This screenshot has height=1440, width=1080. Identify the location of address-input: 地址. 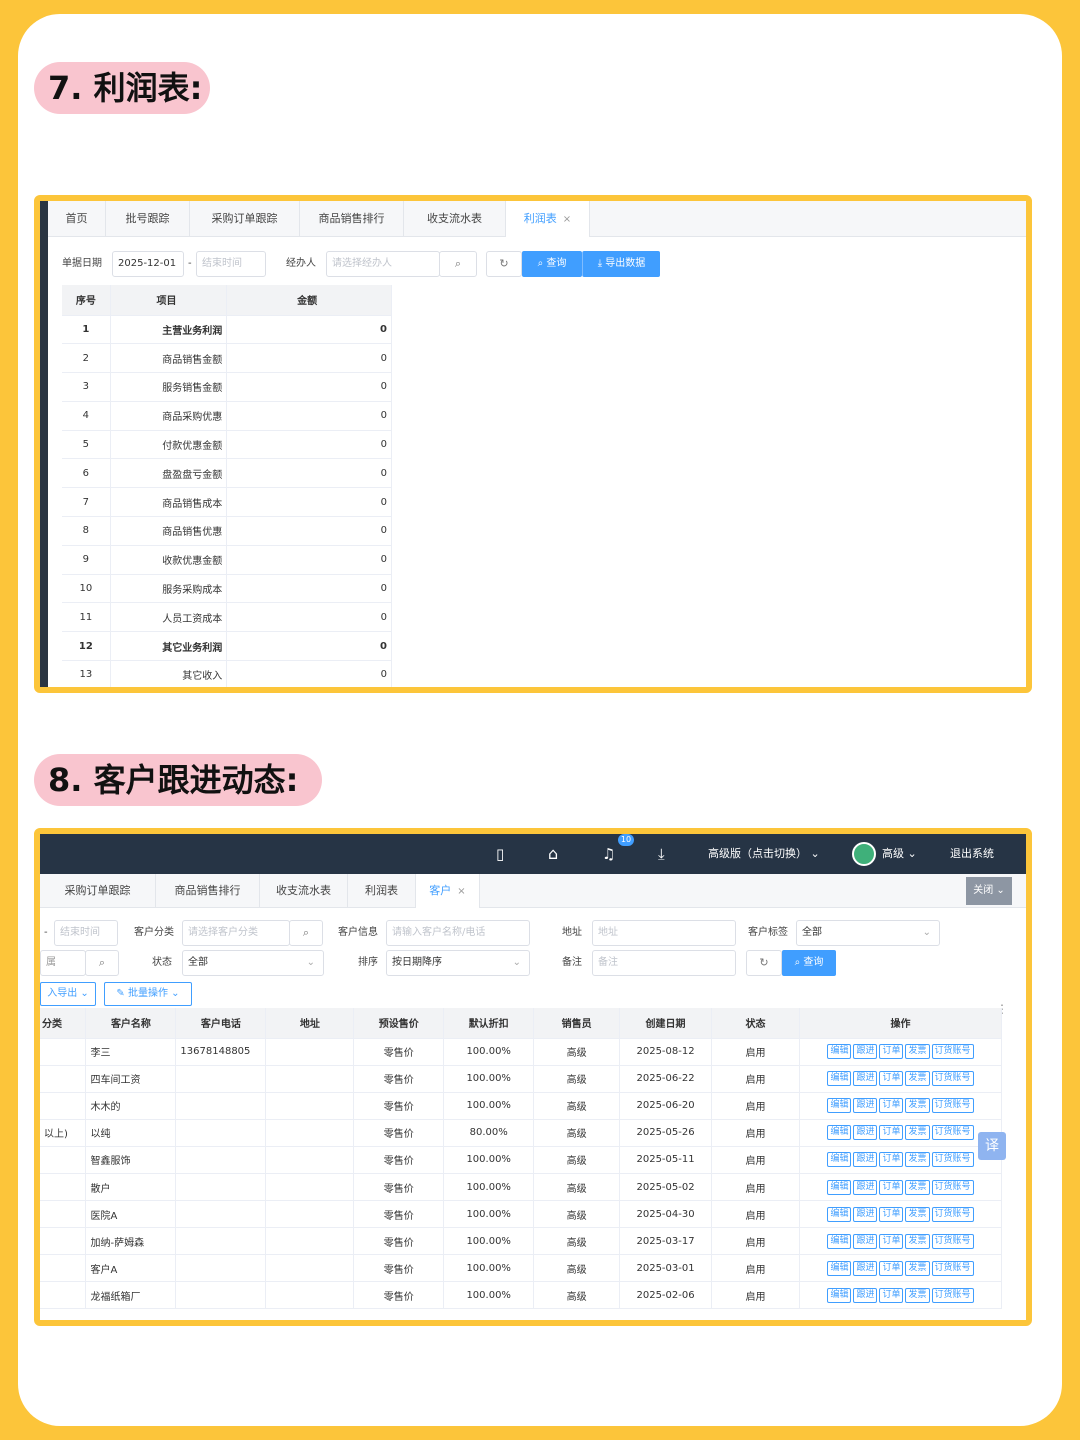
(664, 933).